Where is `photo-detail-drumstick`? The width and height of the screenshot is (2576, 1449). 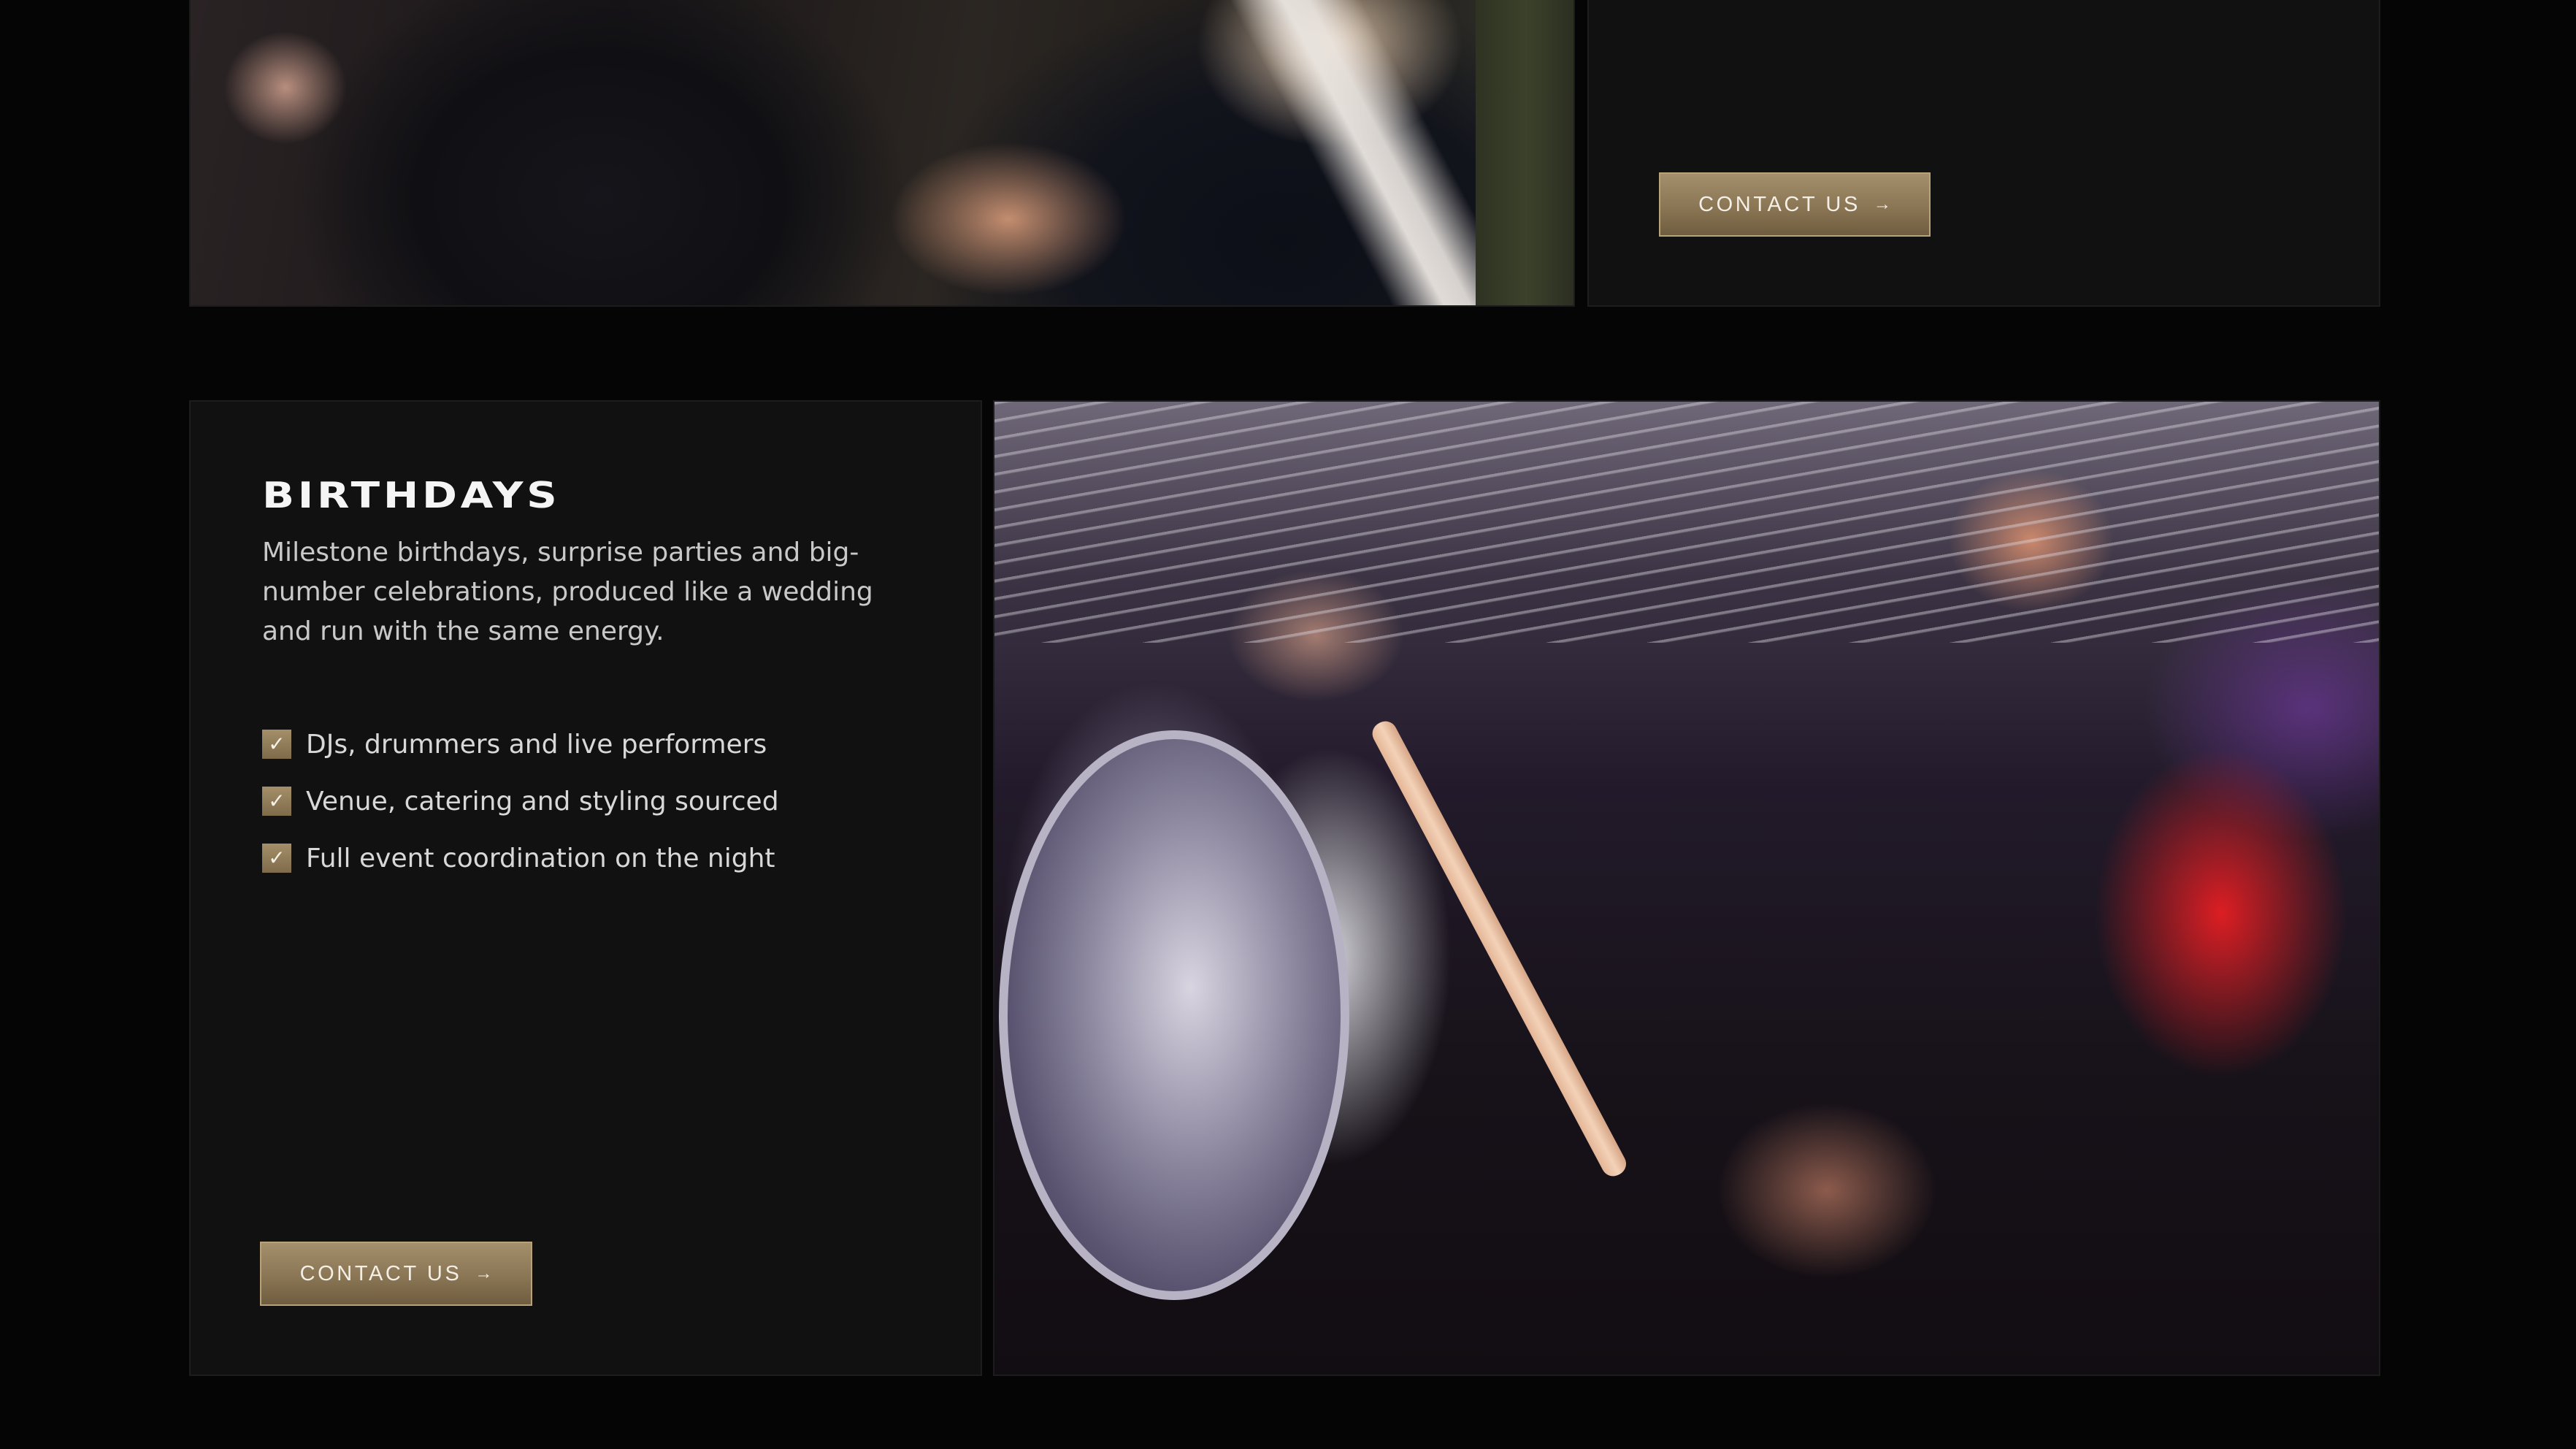
photo-detail-drumstick is located at coordinates (1499, 949).